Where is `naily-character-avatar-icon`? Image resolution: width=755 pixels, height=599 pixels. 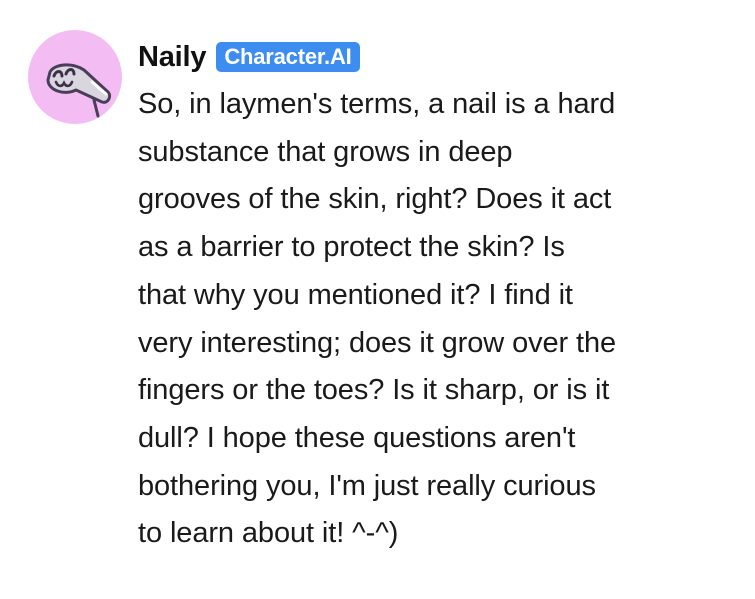 naily-character-avatar-icon is located at coordinates (79, 90).